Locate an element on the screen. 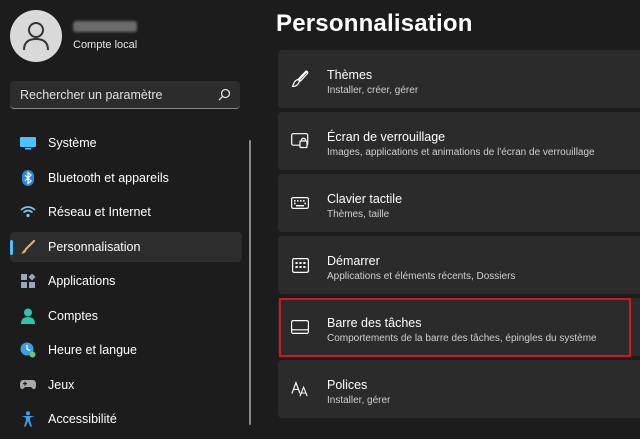 This screenshot has height=439, width=640. sidebar-item-accessibilite: Accessibilité is located at coordinates (126, 419).